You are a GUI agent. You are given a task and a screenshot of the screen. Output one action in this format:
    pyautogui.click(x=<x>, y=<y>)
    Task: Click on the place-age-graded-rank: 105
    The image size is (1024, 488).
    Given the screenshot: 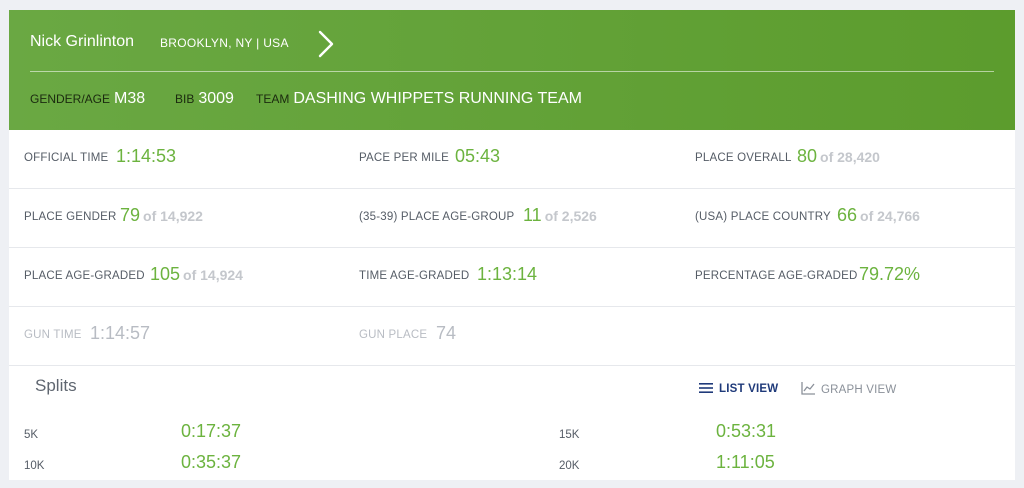 What is the action you would take?
    pyautogui.click(x=165, y=274)
    